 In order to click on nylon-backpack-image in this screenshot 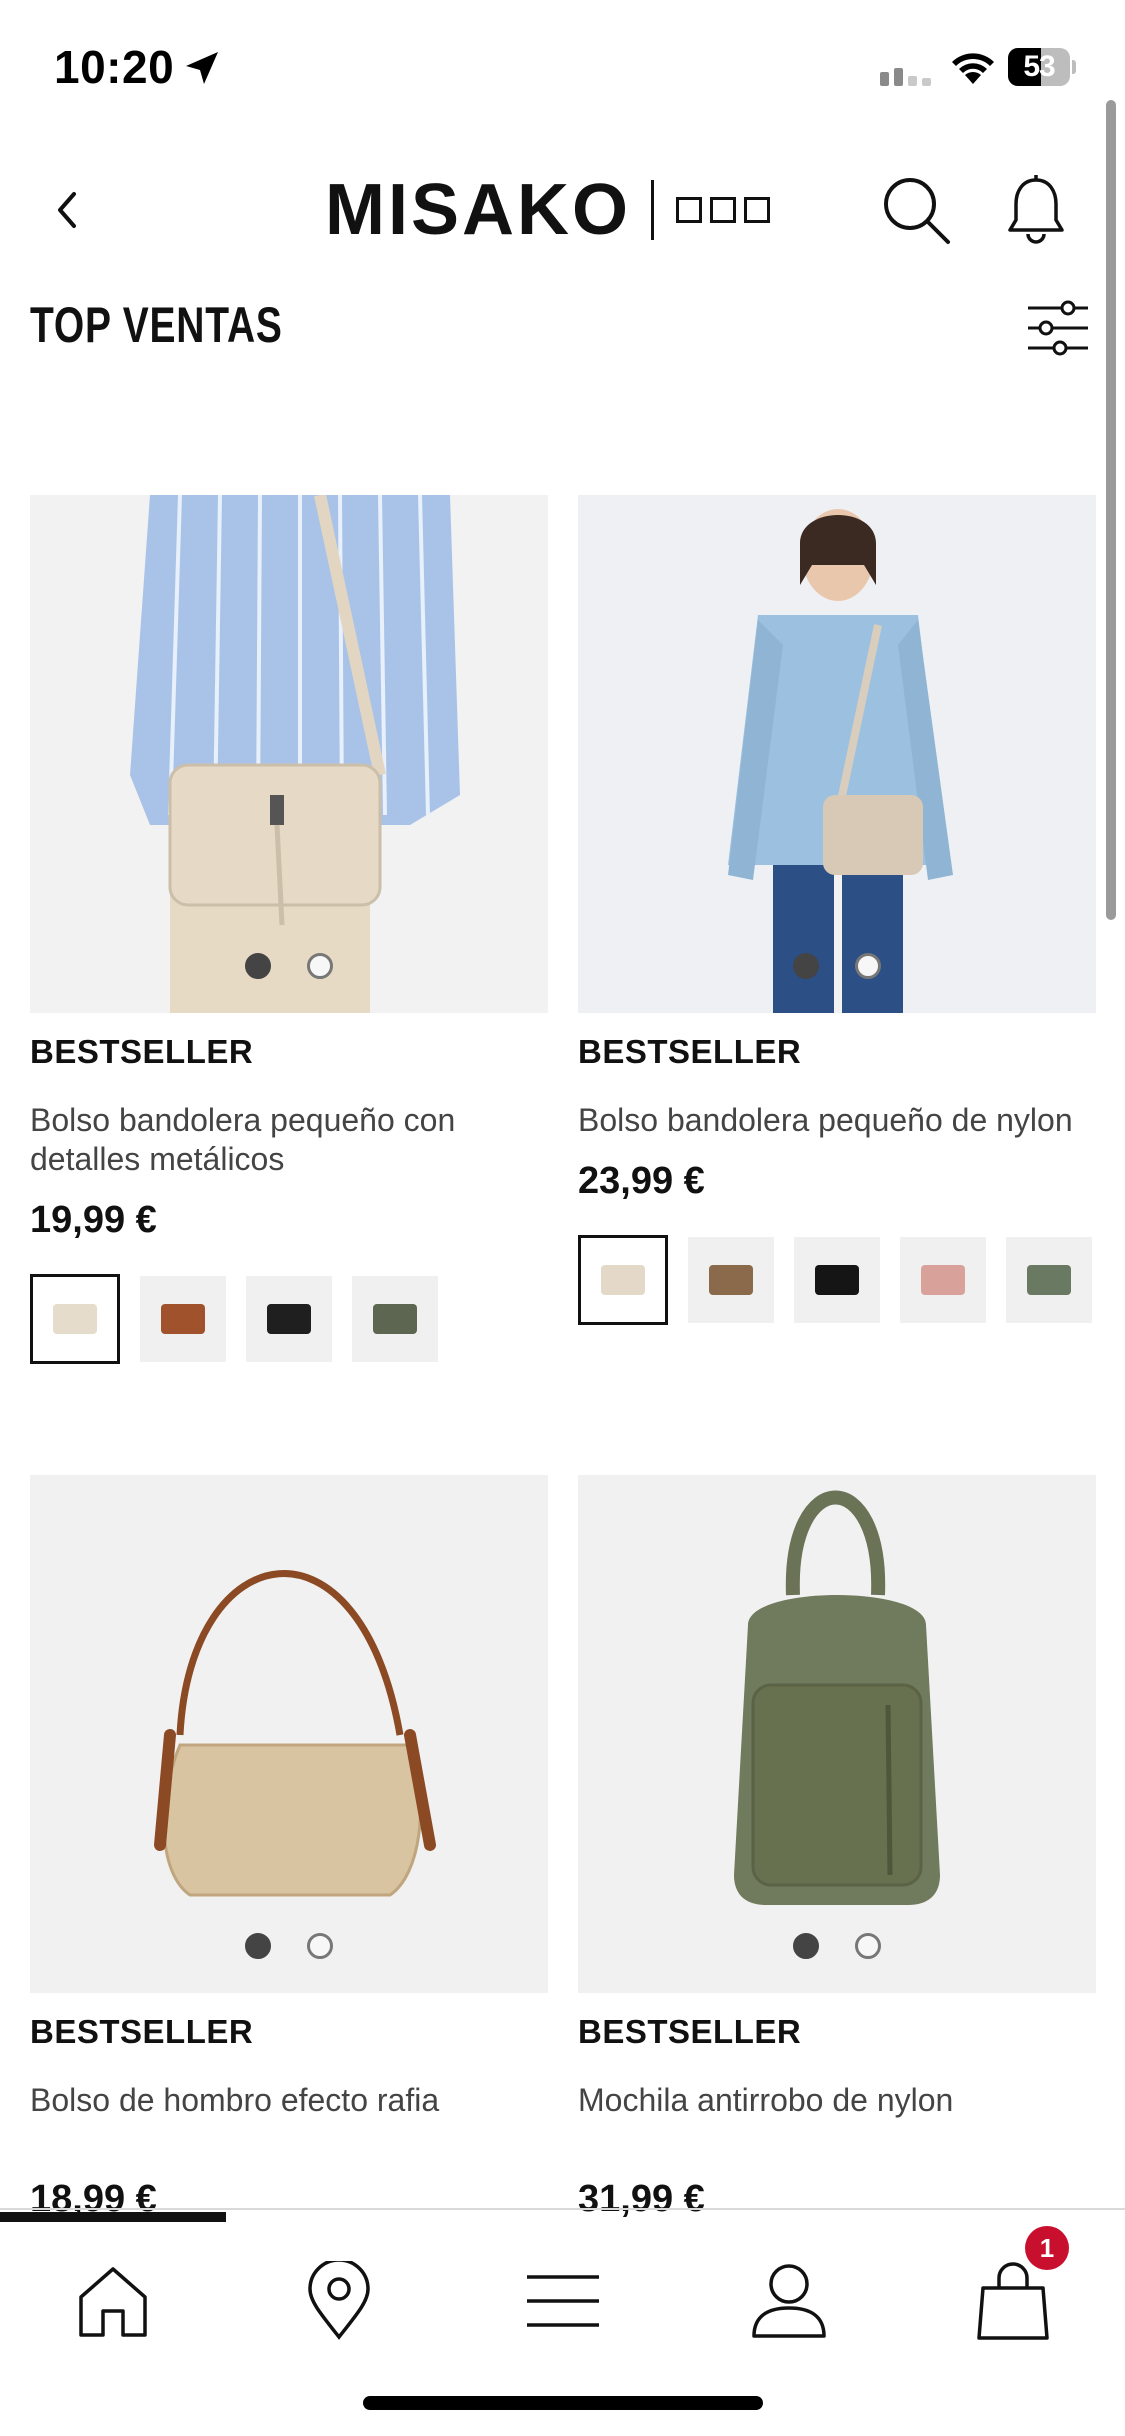, I will do `click(837, 1734)`.